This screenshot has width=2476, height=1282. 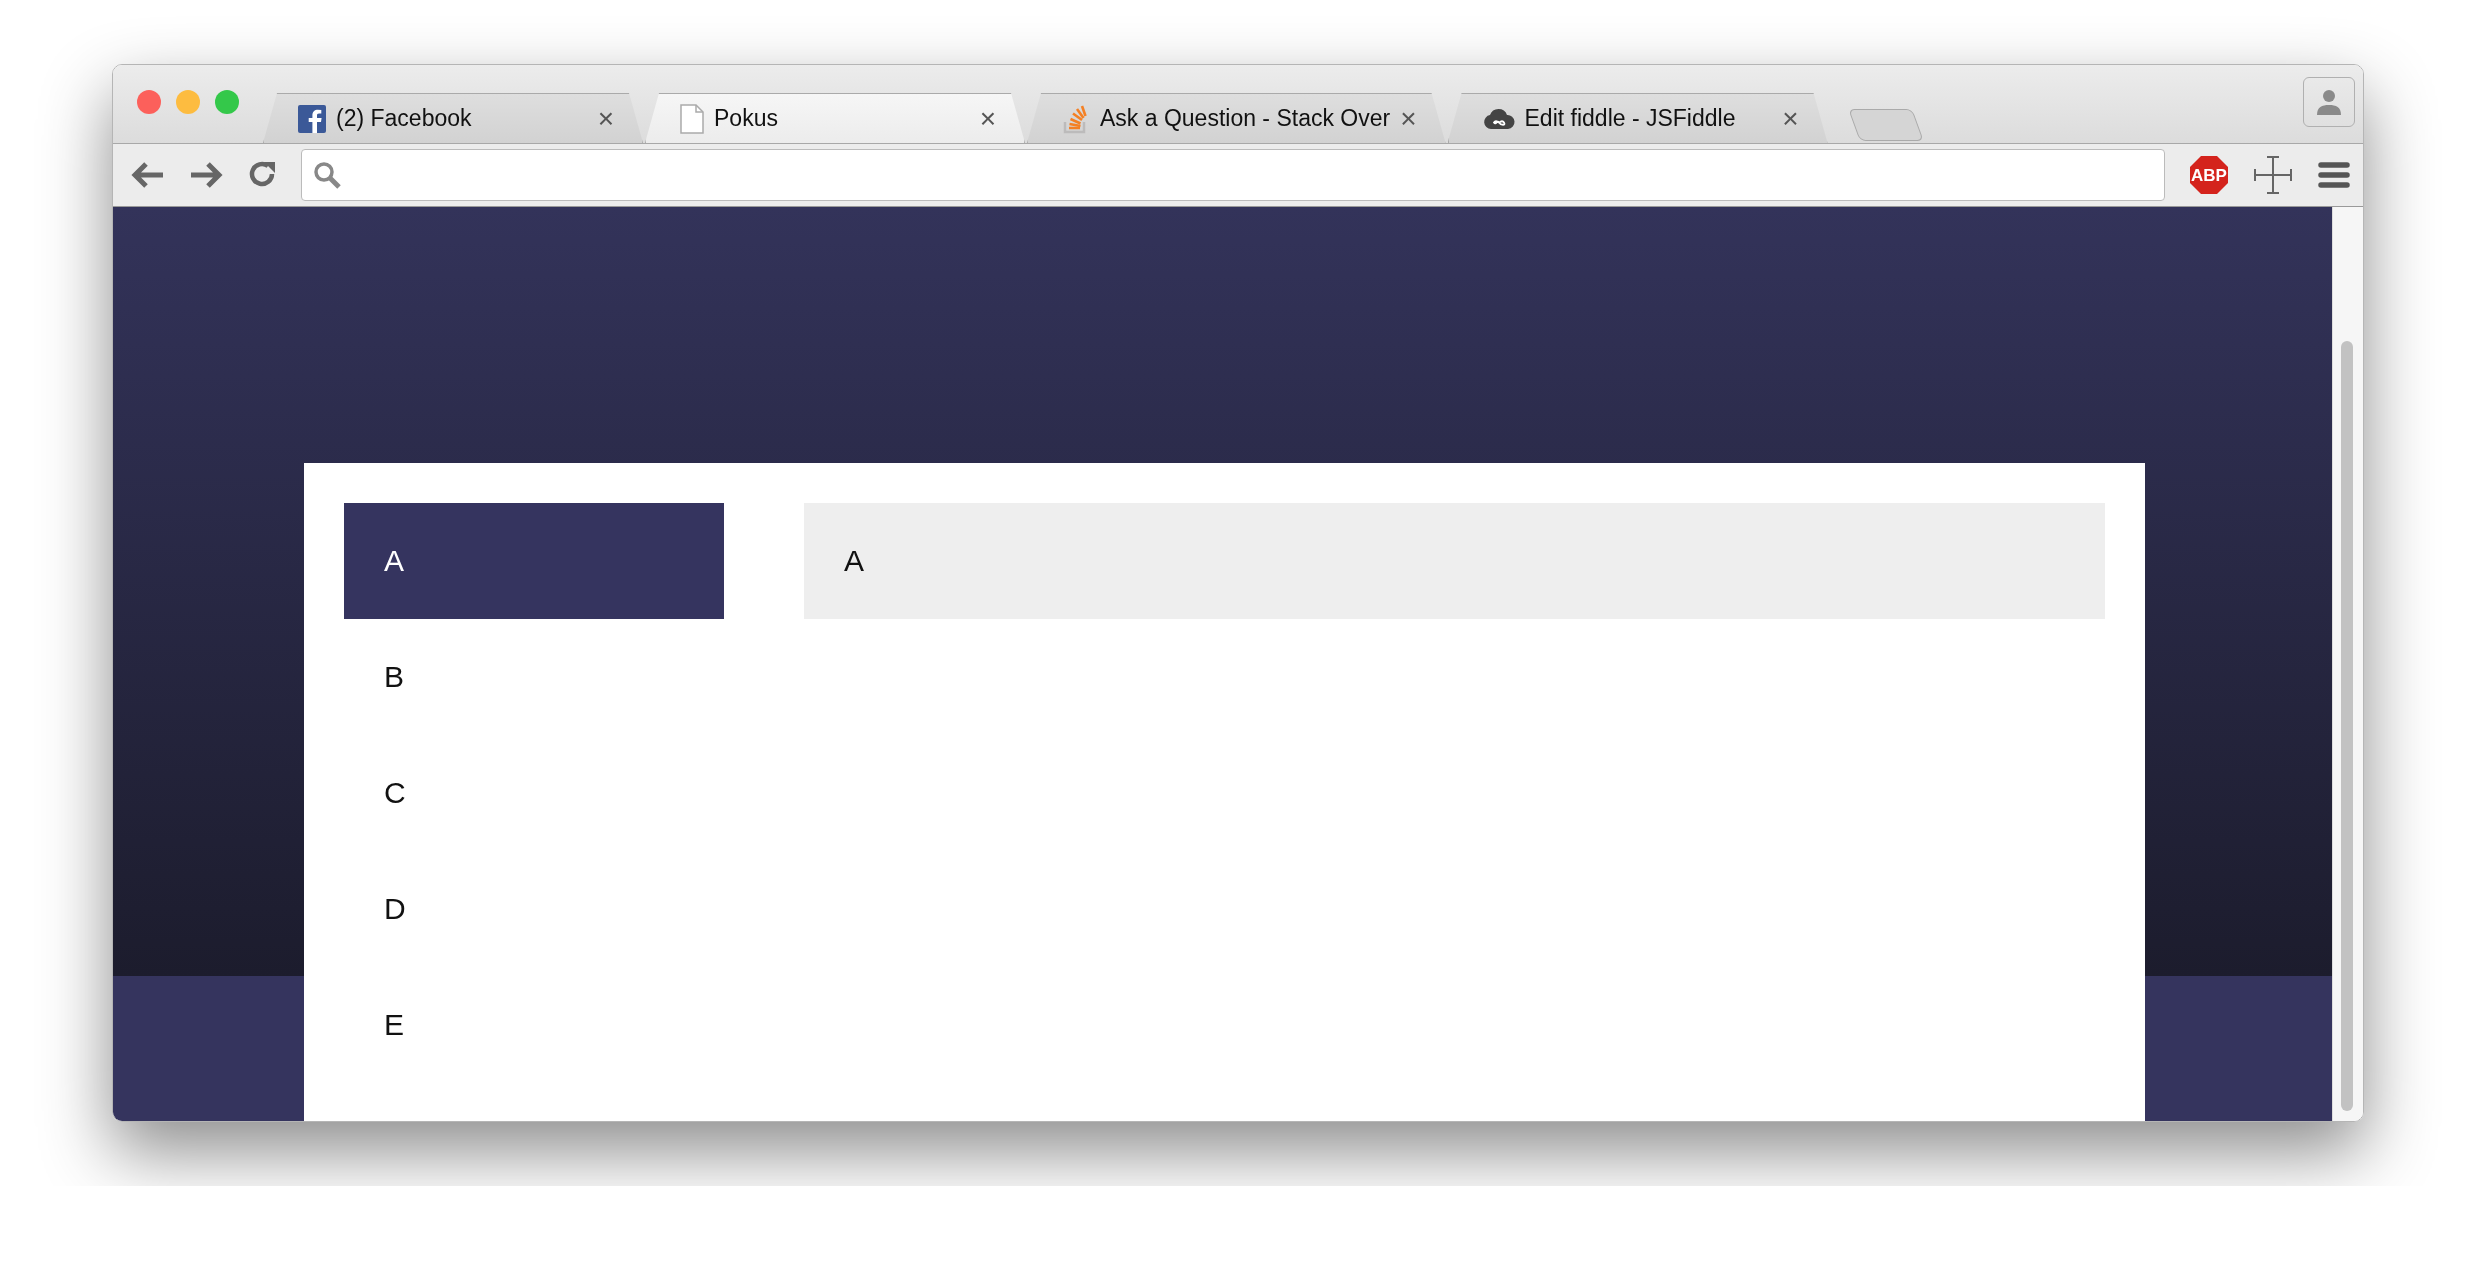 I want to click on facebook-icon, so click(x=312, y=118).